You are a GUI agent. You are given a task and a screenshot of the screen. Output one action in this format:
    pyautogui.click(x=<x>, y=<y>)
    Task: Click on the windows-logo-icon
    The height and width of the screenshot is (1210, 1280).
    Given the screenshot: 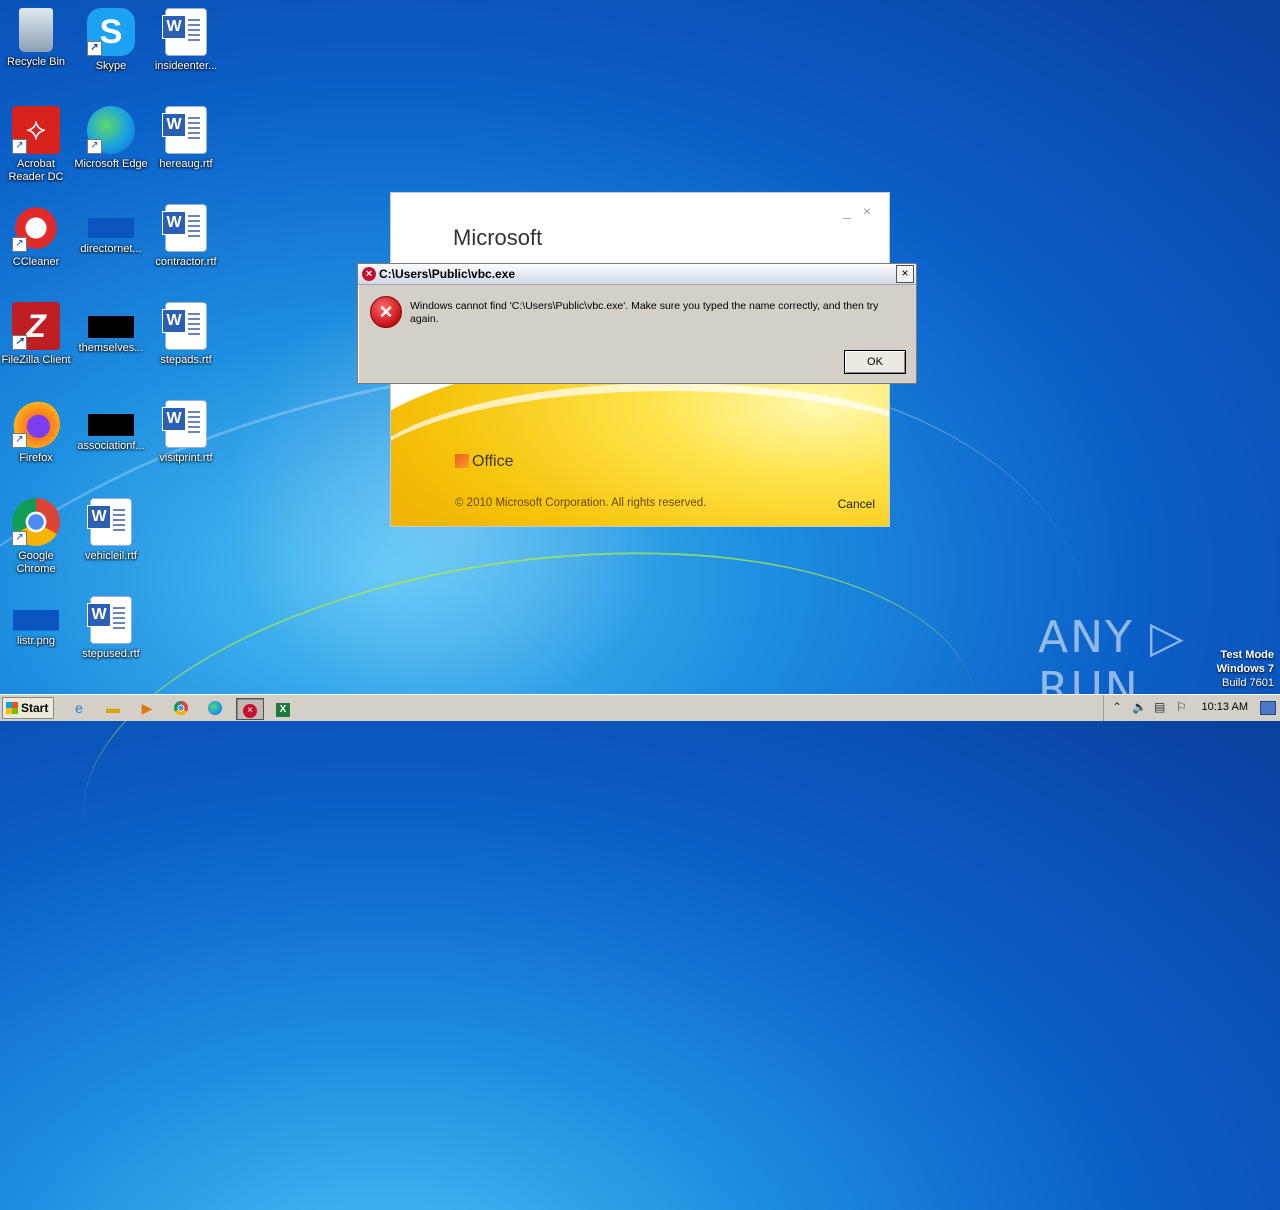 What is the action you would take?
    pyautogui.click(x=12, y=708)
    